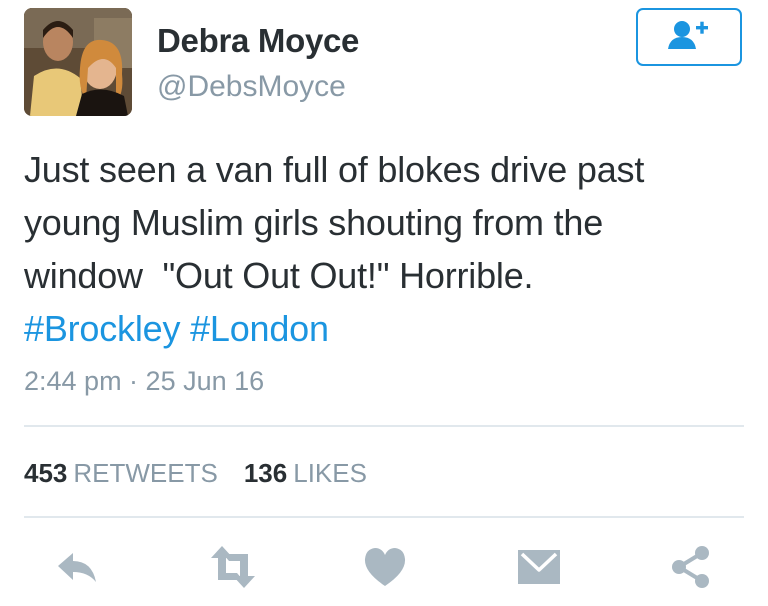 The image size is (768, 606). What do you see at coordinates (46, 473) in the screenshot?
I see `retweets-count: 453` at bounding box center [46, 473].